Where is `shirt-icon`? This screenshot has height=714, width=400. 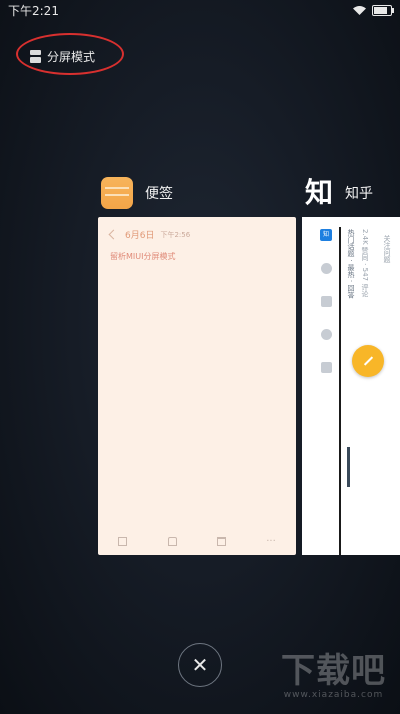
shirt-icon is located at coordinates (172, 541).